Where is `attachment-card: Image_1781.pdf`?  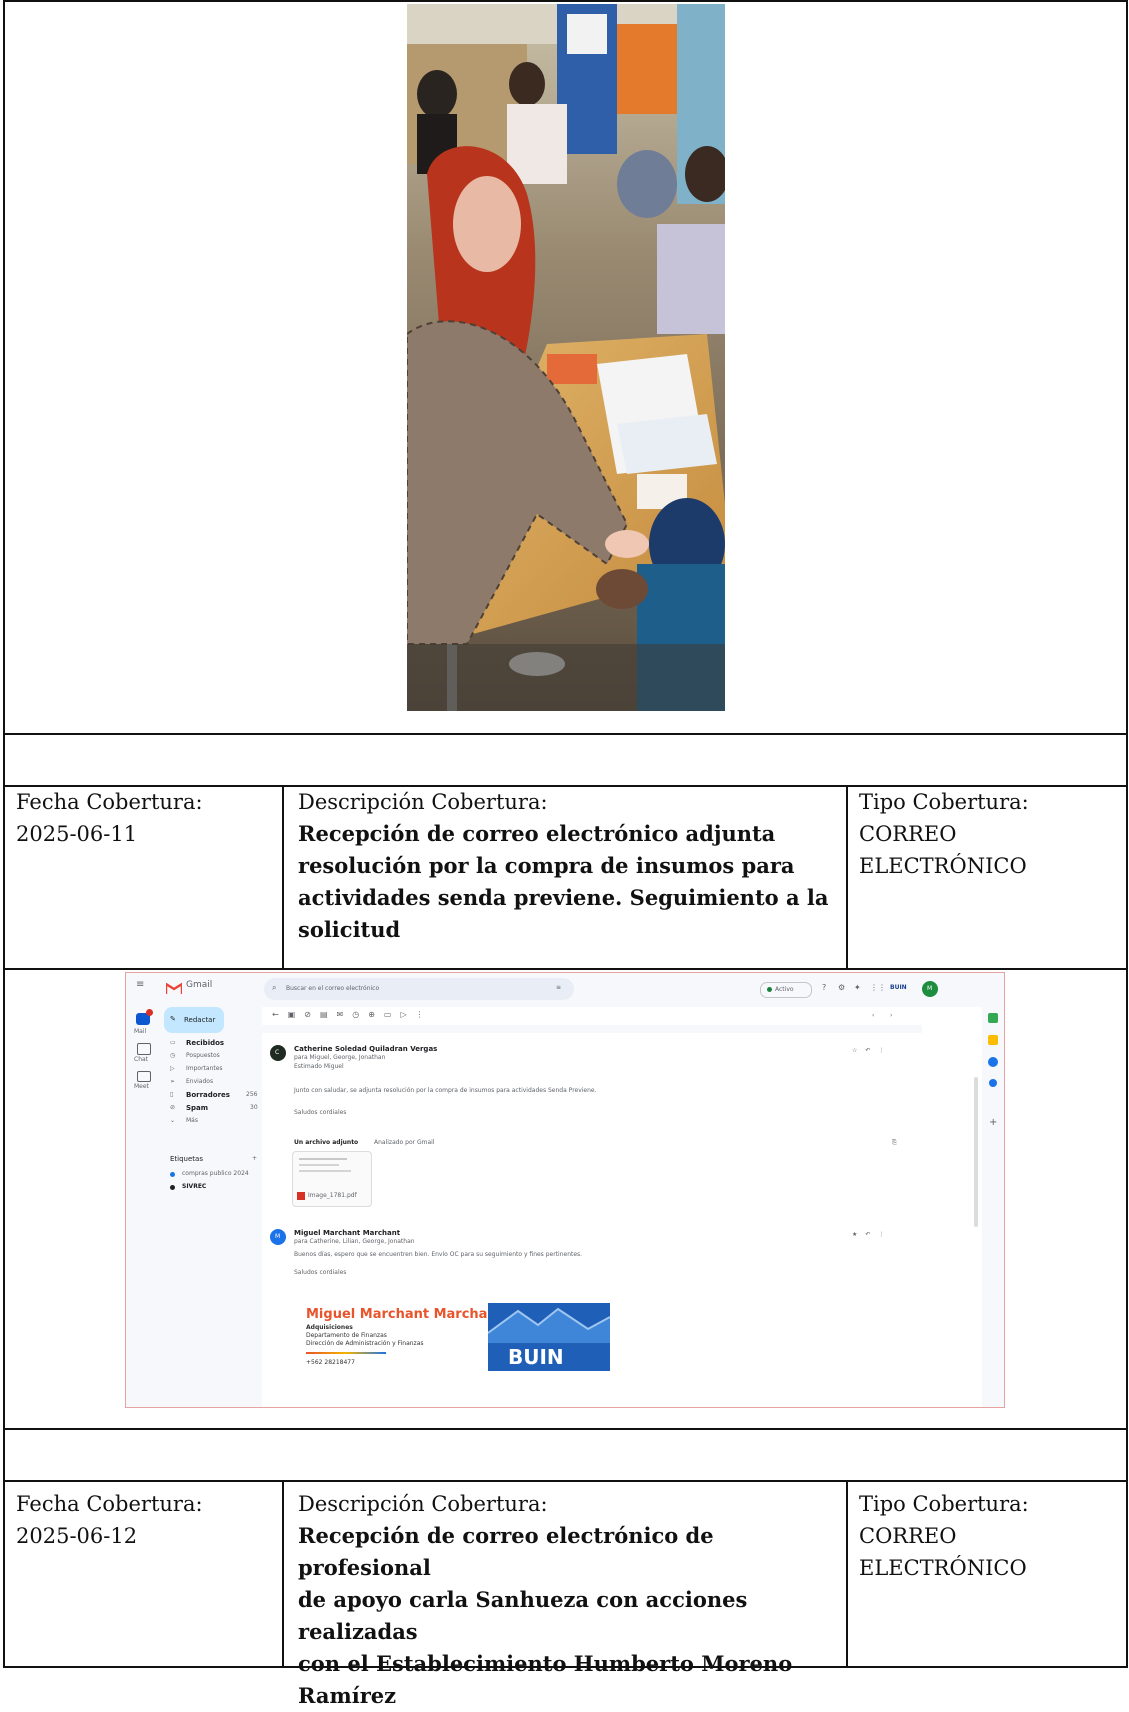
attachment-card: Image_1781.pdf is located at coordinates (332, 1179).